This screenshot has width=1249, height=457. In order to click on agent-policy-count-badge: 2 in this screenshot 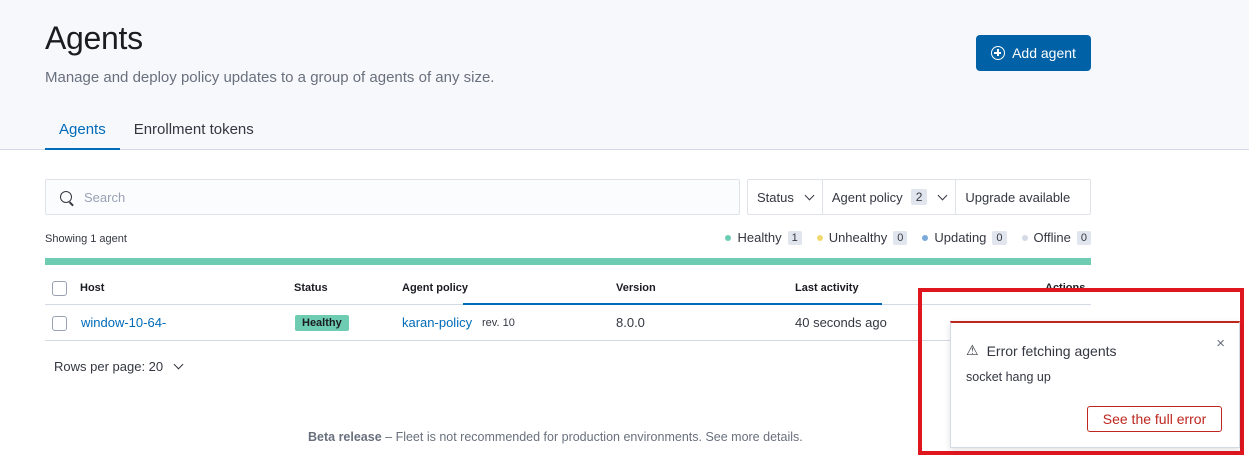, I will do `click(919, 197)`.